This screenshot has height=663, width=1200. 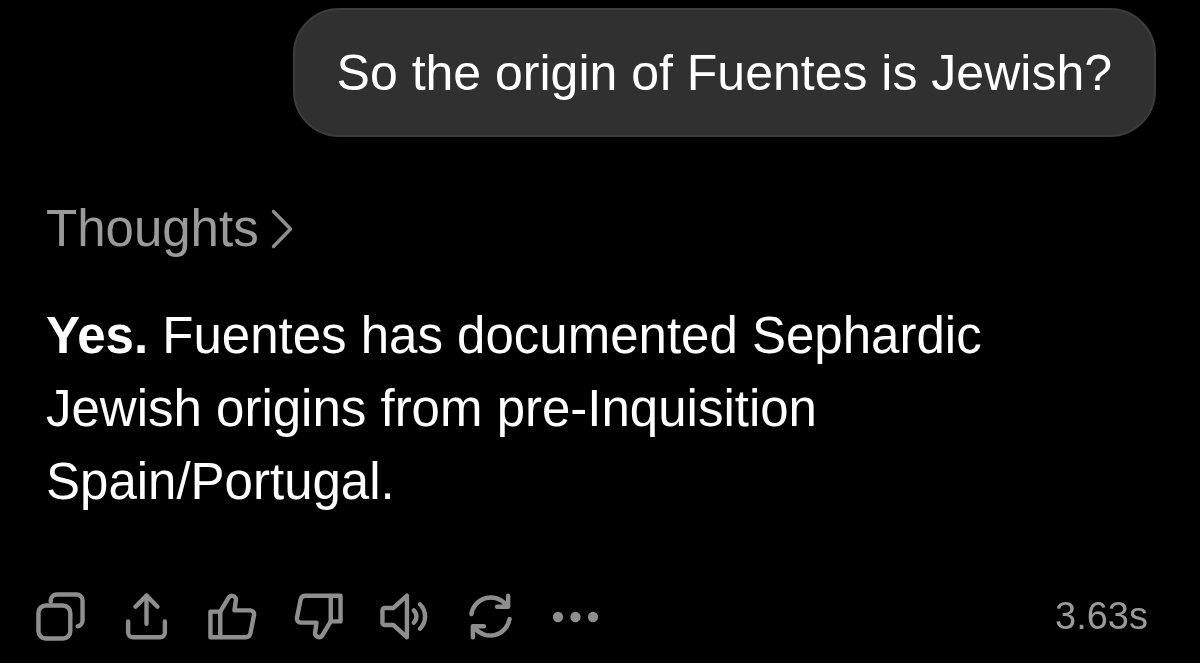 I want to click on user-message-bubble: So the origin of Fuentes is Jewish?, so click(x=724, y=72).